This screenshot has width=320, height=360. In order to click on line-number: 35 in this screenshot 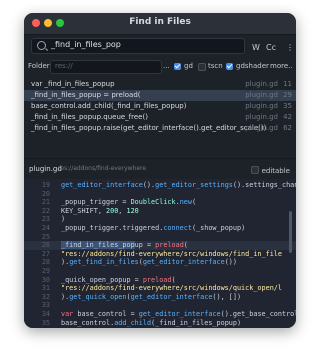, I will do `click(45, 322)`.